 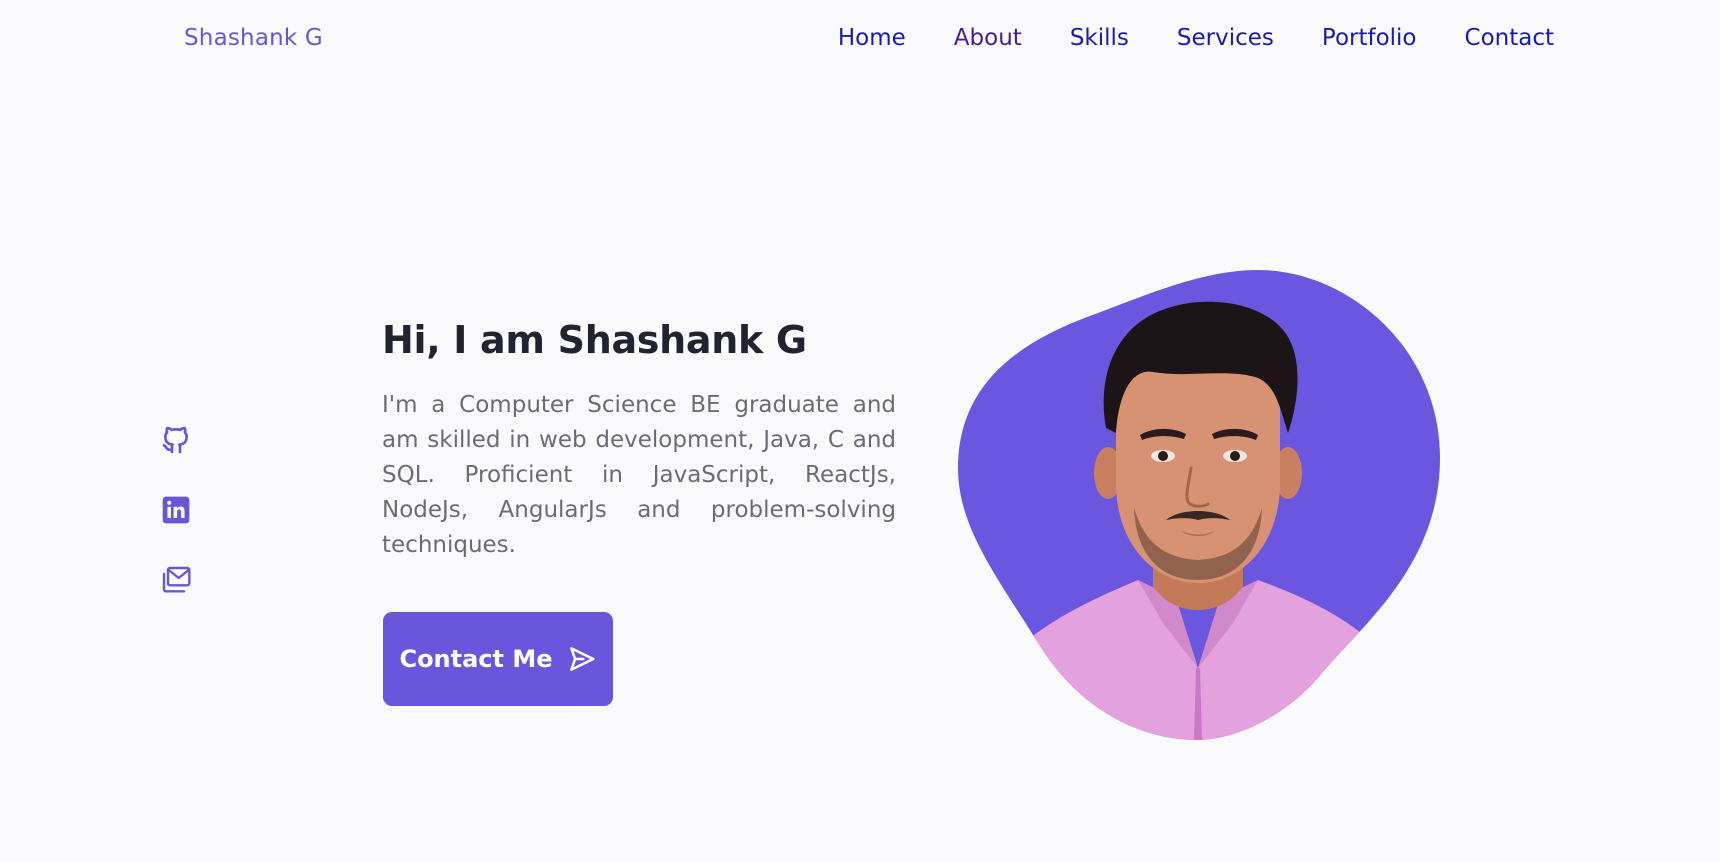 What do you see at coordinates (476, 659) in the screenshot?
I see `contact-me-label: Contact Me` at bounding box center [476, 659].